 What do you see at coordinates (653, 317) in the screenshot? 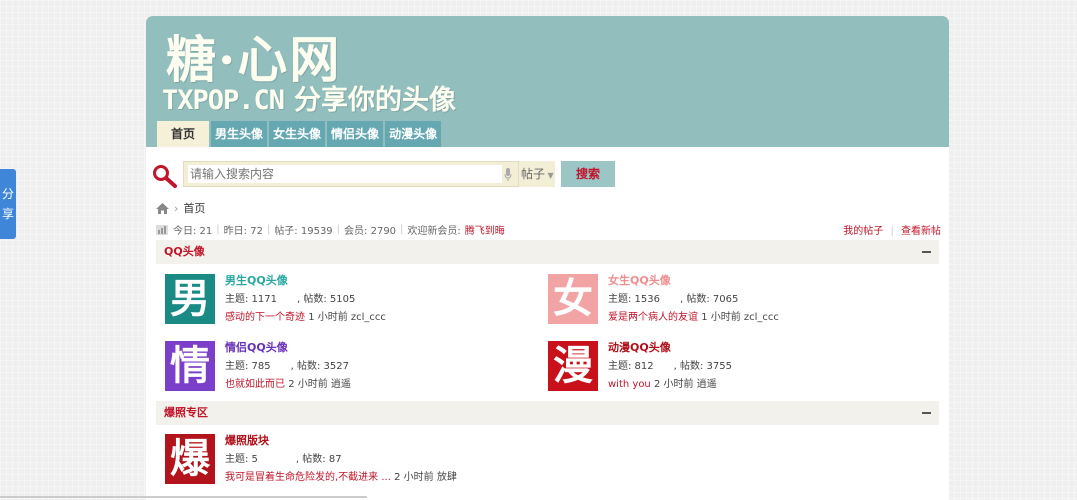
I see `last-post-title: 爱是两个病人的友谊` at bounding box center [653, 317].